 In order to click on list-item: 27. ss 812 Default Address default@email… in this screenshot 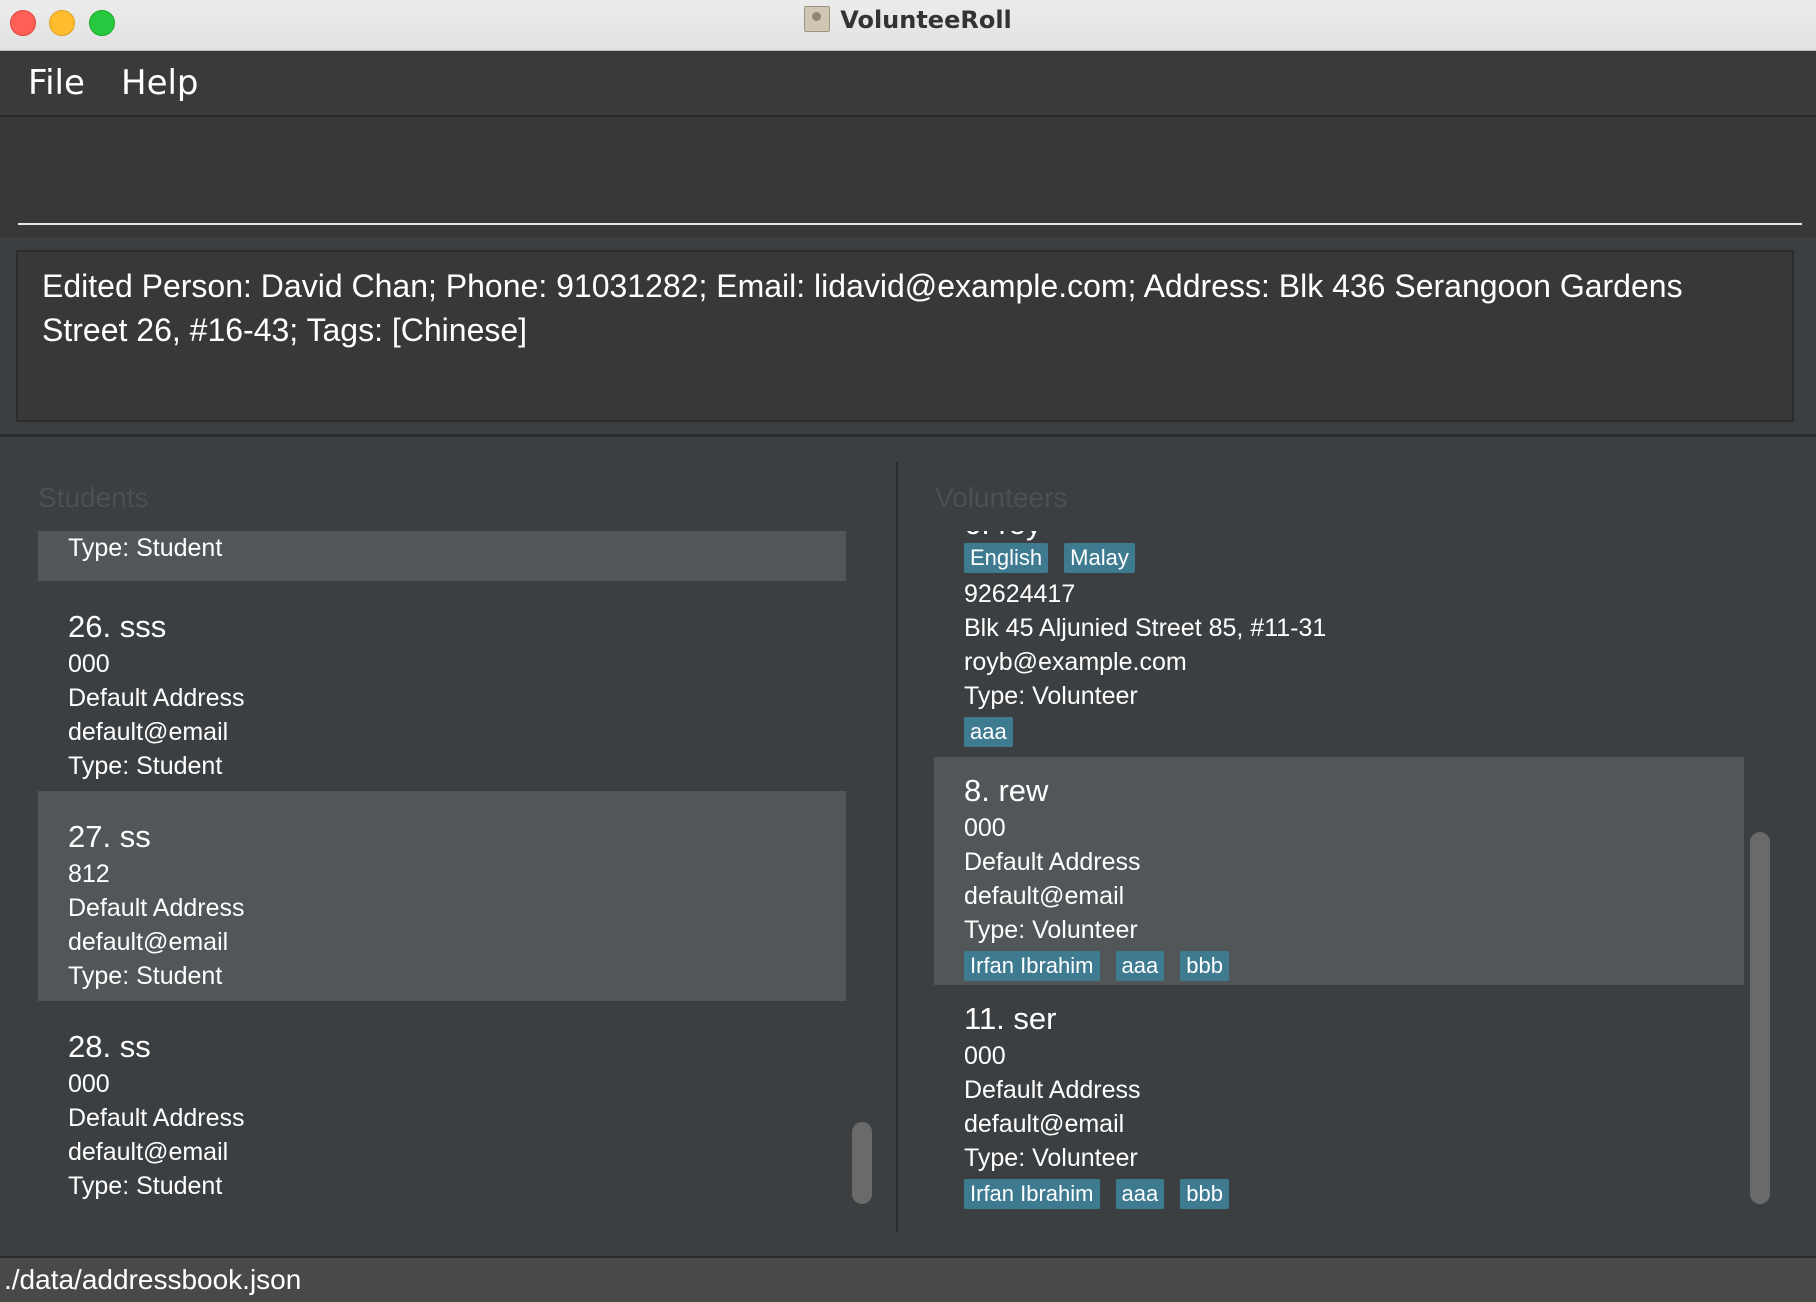, I will do `click(442, 896)`.